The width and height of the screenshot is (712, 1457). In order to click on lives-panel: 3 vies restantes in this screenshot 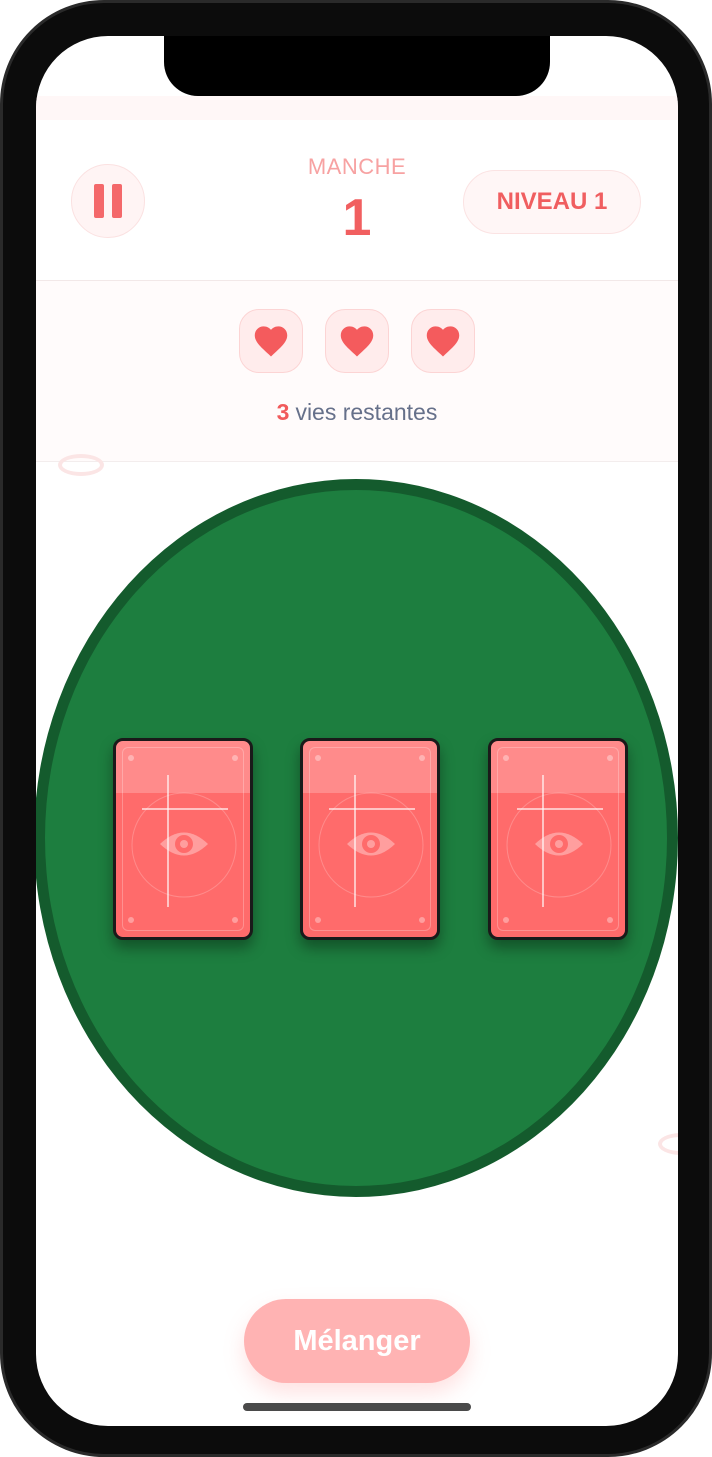, I will do `click(357, 371)`.